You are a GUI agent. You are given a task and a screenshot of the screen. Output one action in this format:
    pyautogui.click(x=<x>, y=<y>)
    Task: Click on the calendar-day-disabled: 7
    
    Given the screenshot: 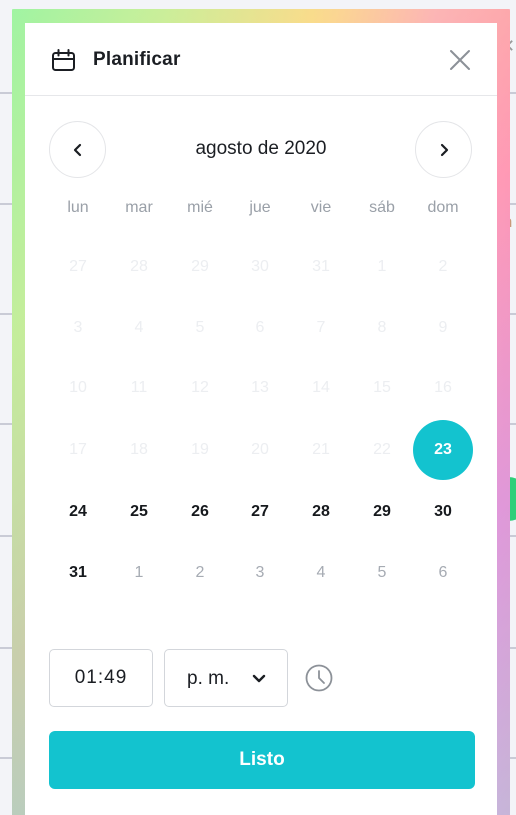 What is the action you would take?
    pyautogui.click(x=321, y=327)
    